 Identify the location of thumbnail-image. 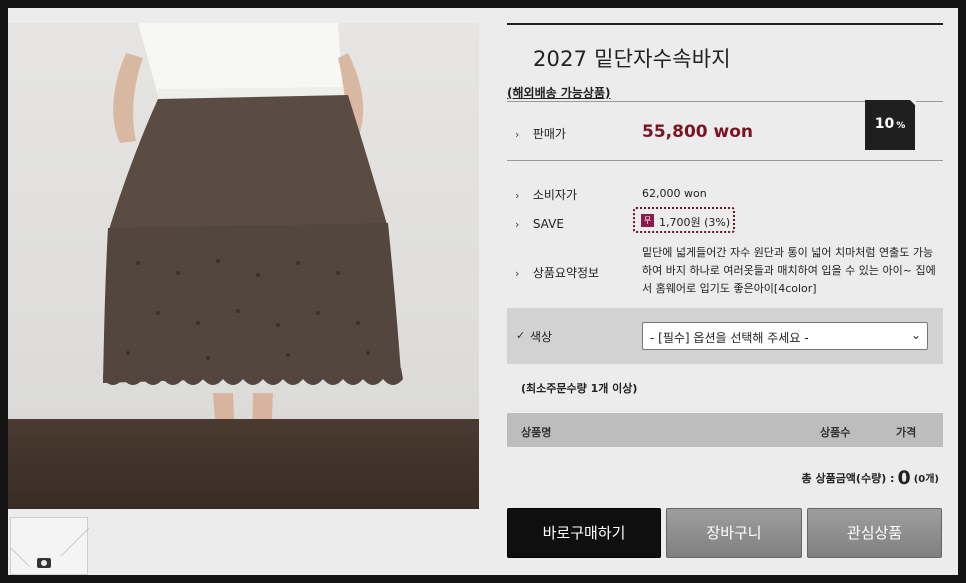
(49, 546).